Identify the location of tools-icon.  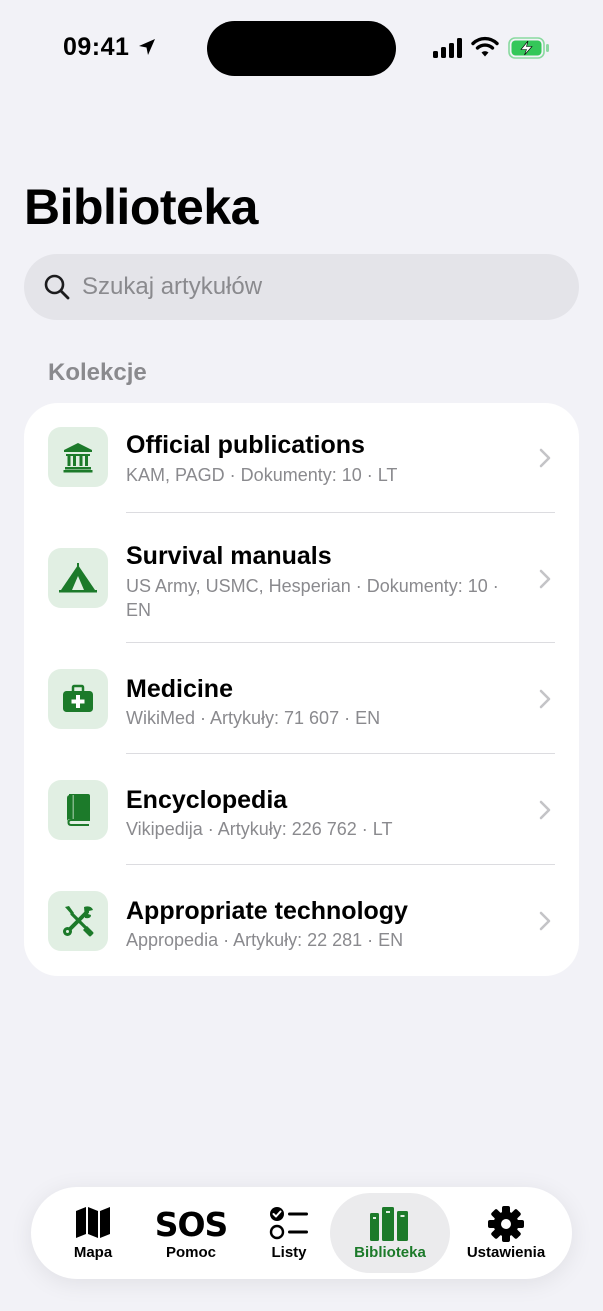
(78, 921).